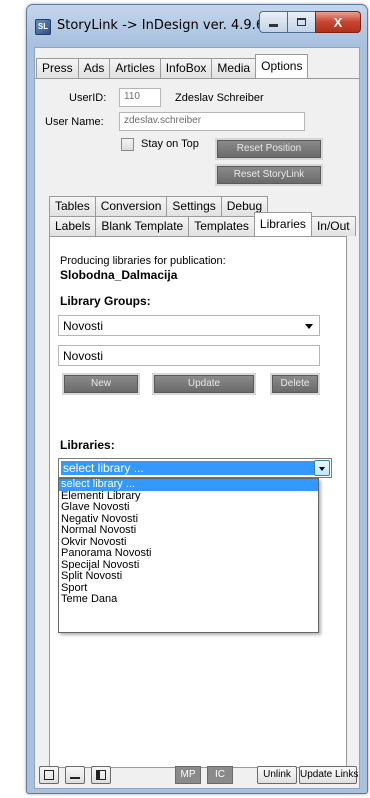  Describe the element at coordinates (140, 97) in the screenshot. I see `userid-field: 110` at that location.